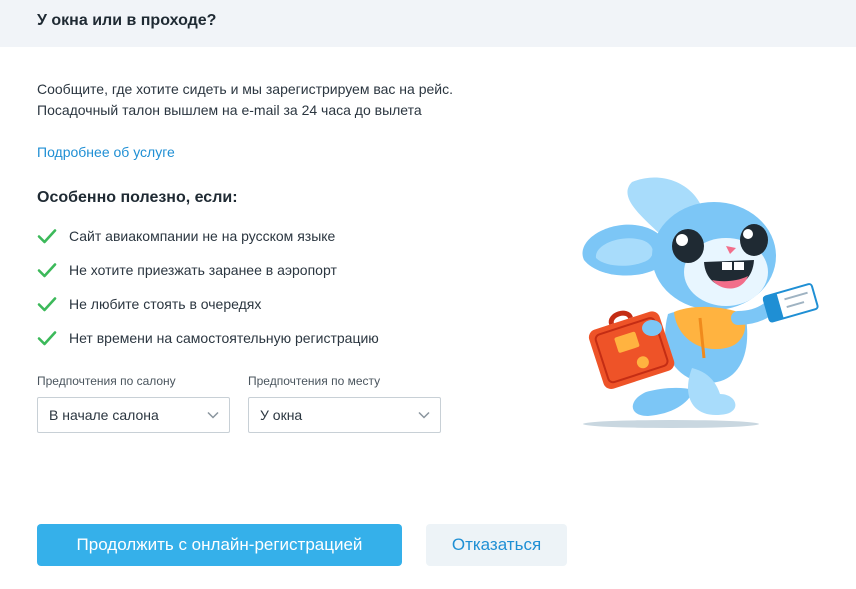  I want to click on list-item: Сайт авиакомпании не на русском языке, so click(208, 236).